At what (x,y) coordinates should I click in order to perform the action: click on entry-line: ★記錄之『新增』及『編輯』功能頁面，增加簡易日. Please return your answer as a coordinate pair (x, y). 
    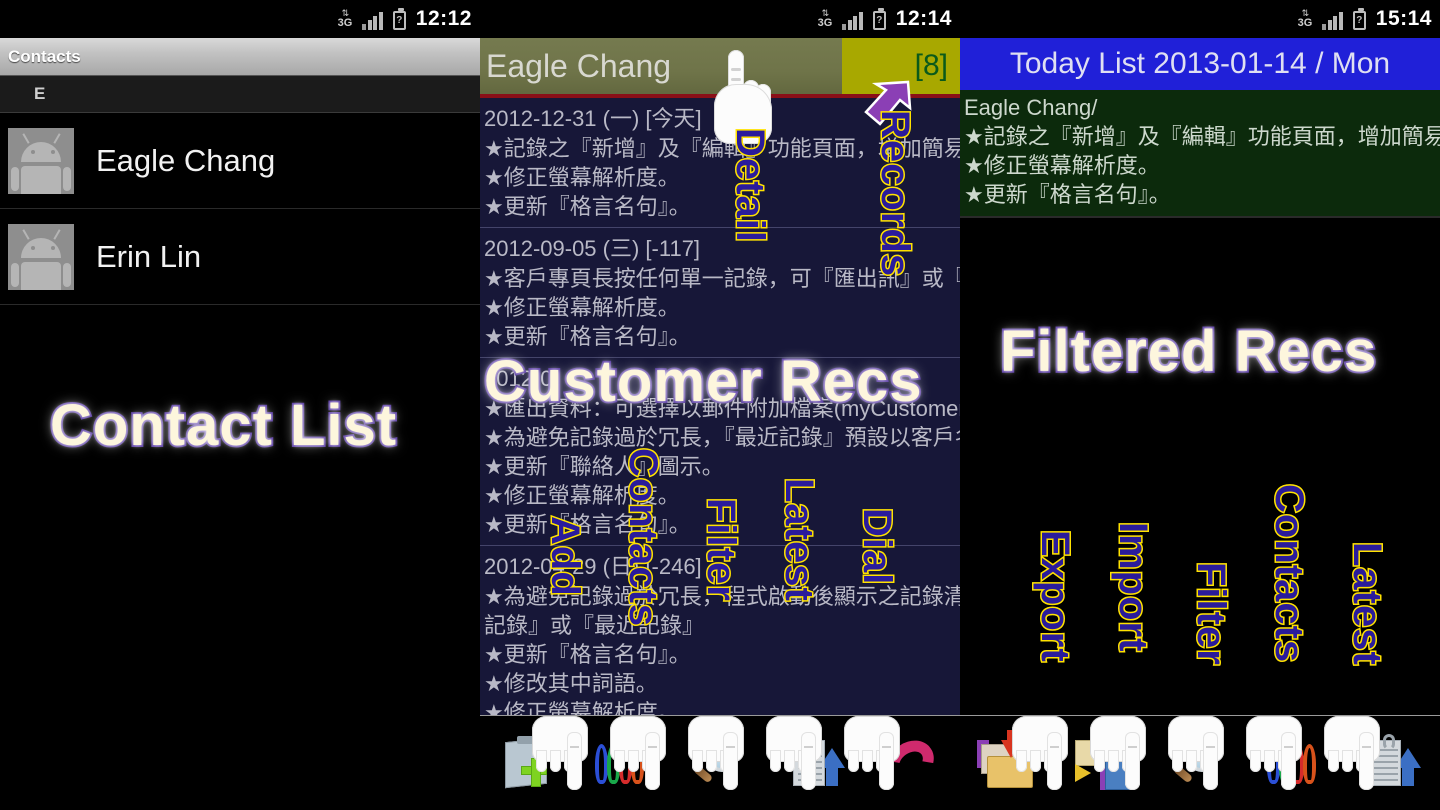
    Looking at the image, I should click on (1202, 136).